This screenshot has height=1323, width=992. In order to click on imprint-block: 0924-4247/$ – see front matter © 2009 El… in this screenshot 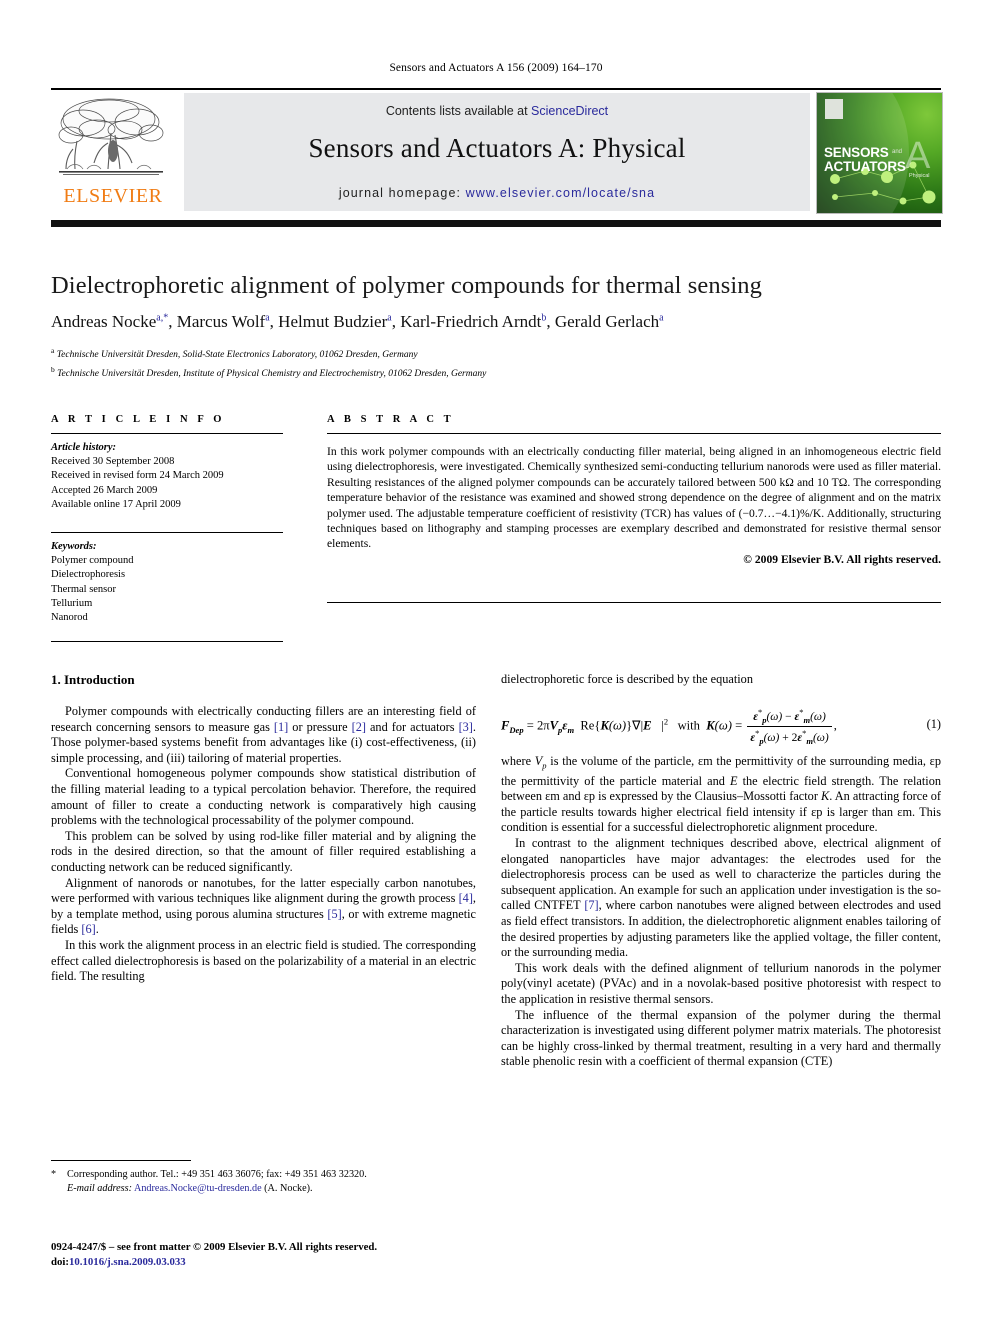, I will do `click(271, 1255)`.